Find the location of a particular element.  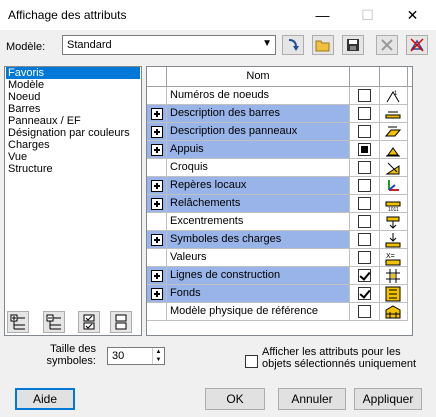

category-item: Modèle is located at coordinates (73, 85).